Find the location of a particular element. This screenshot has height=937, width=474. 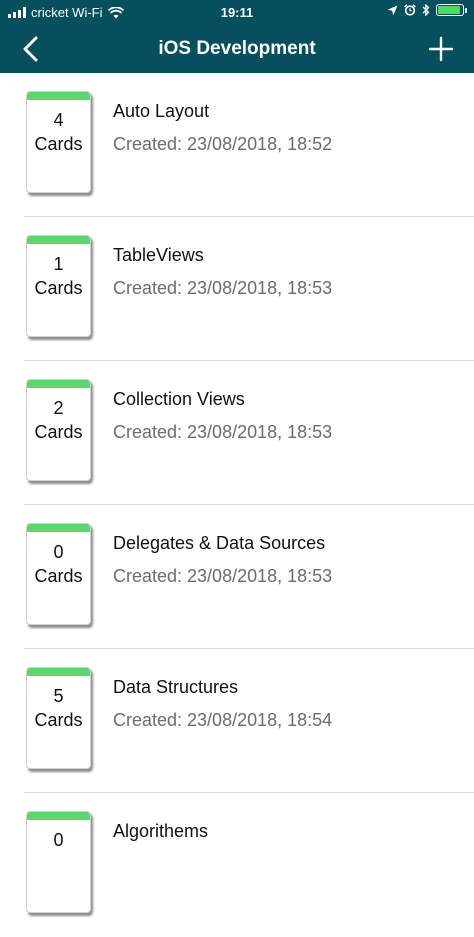

card-count-tile: 0 is located at coordinates (58, 862).